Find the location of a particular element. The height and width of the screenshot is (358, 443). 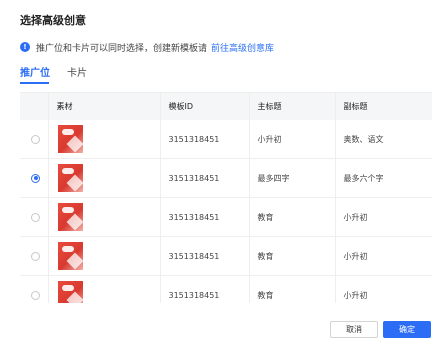

header-sub-title: 副标题 is located at coordinates (383, 106).